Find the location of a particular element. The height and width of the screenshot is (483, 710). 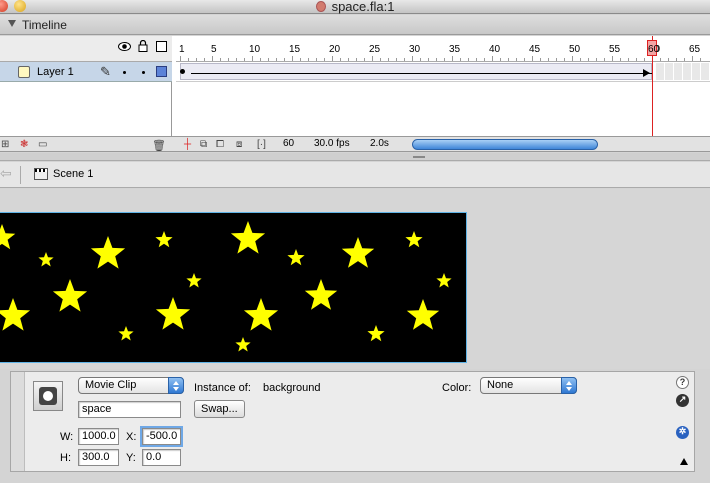

edit-multiple-frames-icon: ⧈ is located at coordinates (239, 144).